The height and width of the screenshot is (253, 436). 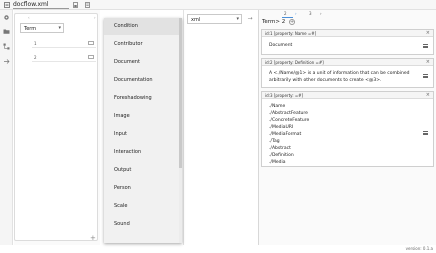 What do you see at coordinates (280, 148) in the screenshot?
I see `path-list-item: ./Abstract` at bounding box center [280, 148].